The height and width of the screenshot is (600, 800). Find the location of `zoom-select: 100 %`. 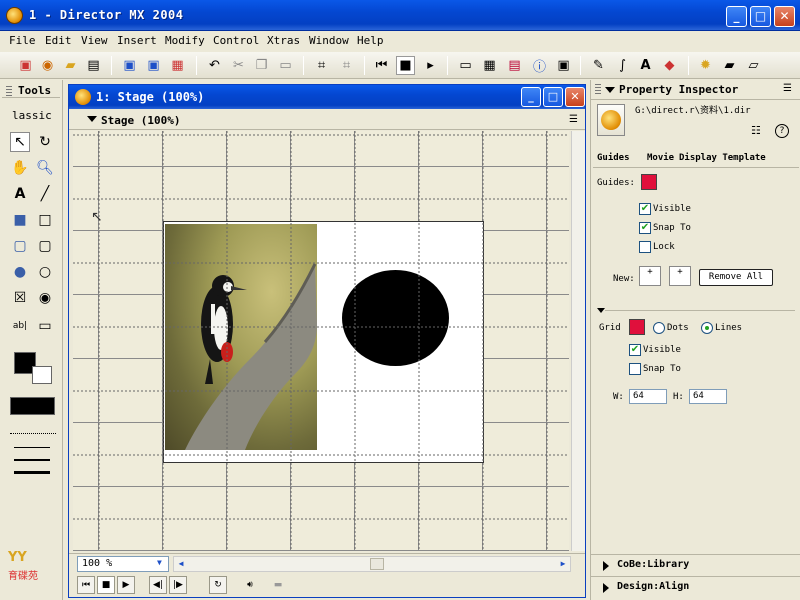

zoom-select: 100 % is located at coordinates (123, 564).